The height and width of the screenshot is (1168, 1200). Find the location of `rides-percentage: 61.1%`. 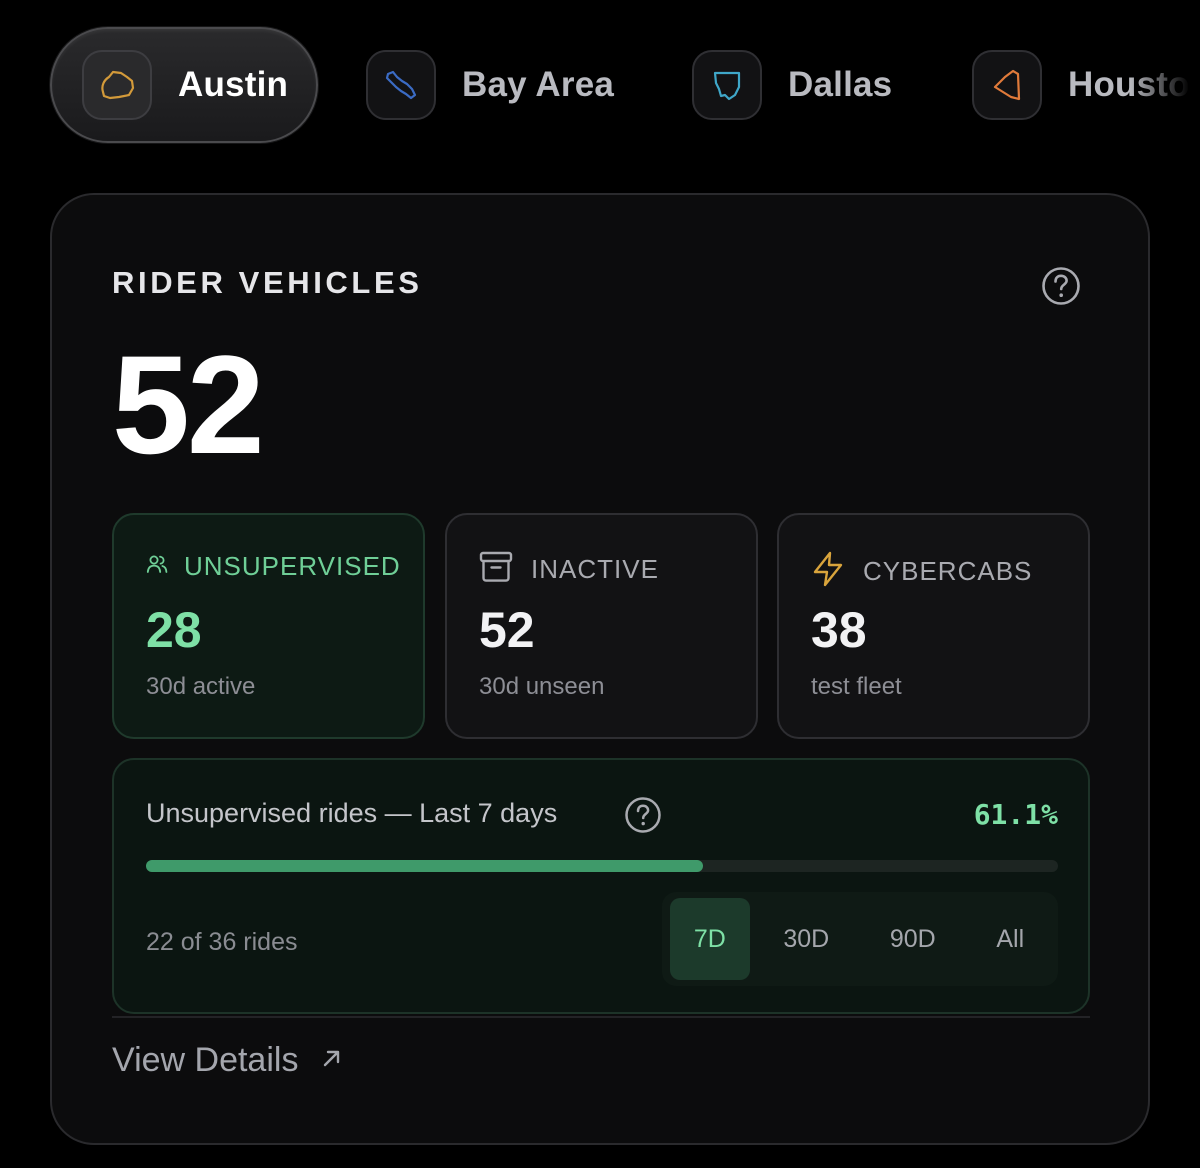

rides-percentage: 61.1% is located at coordinates (1015, 814).